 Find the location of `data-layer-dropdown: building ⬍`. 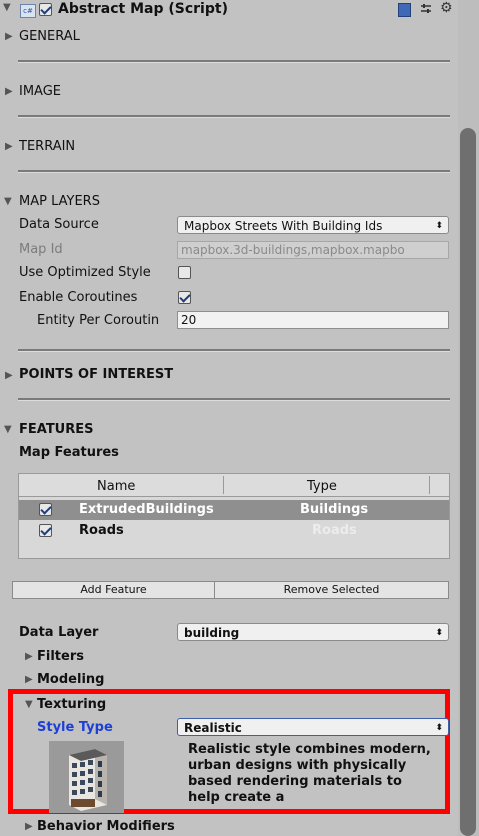

data-layer-dropdown: building ⬍ is located at coordinates (313, 632).